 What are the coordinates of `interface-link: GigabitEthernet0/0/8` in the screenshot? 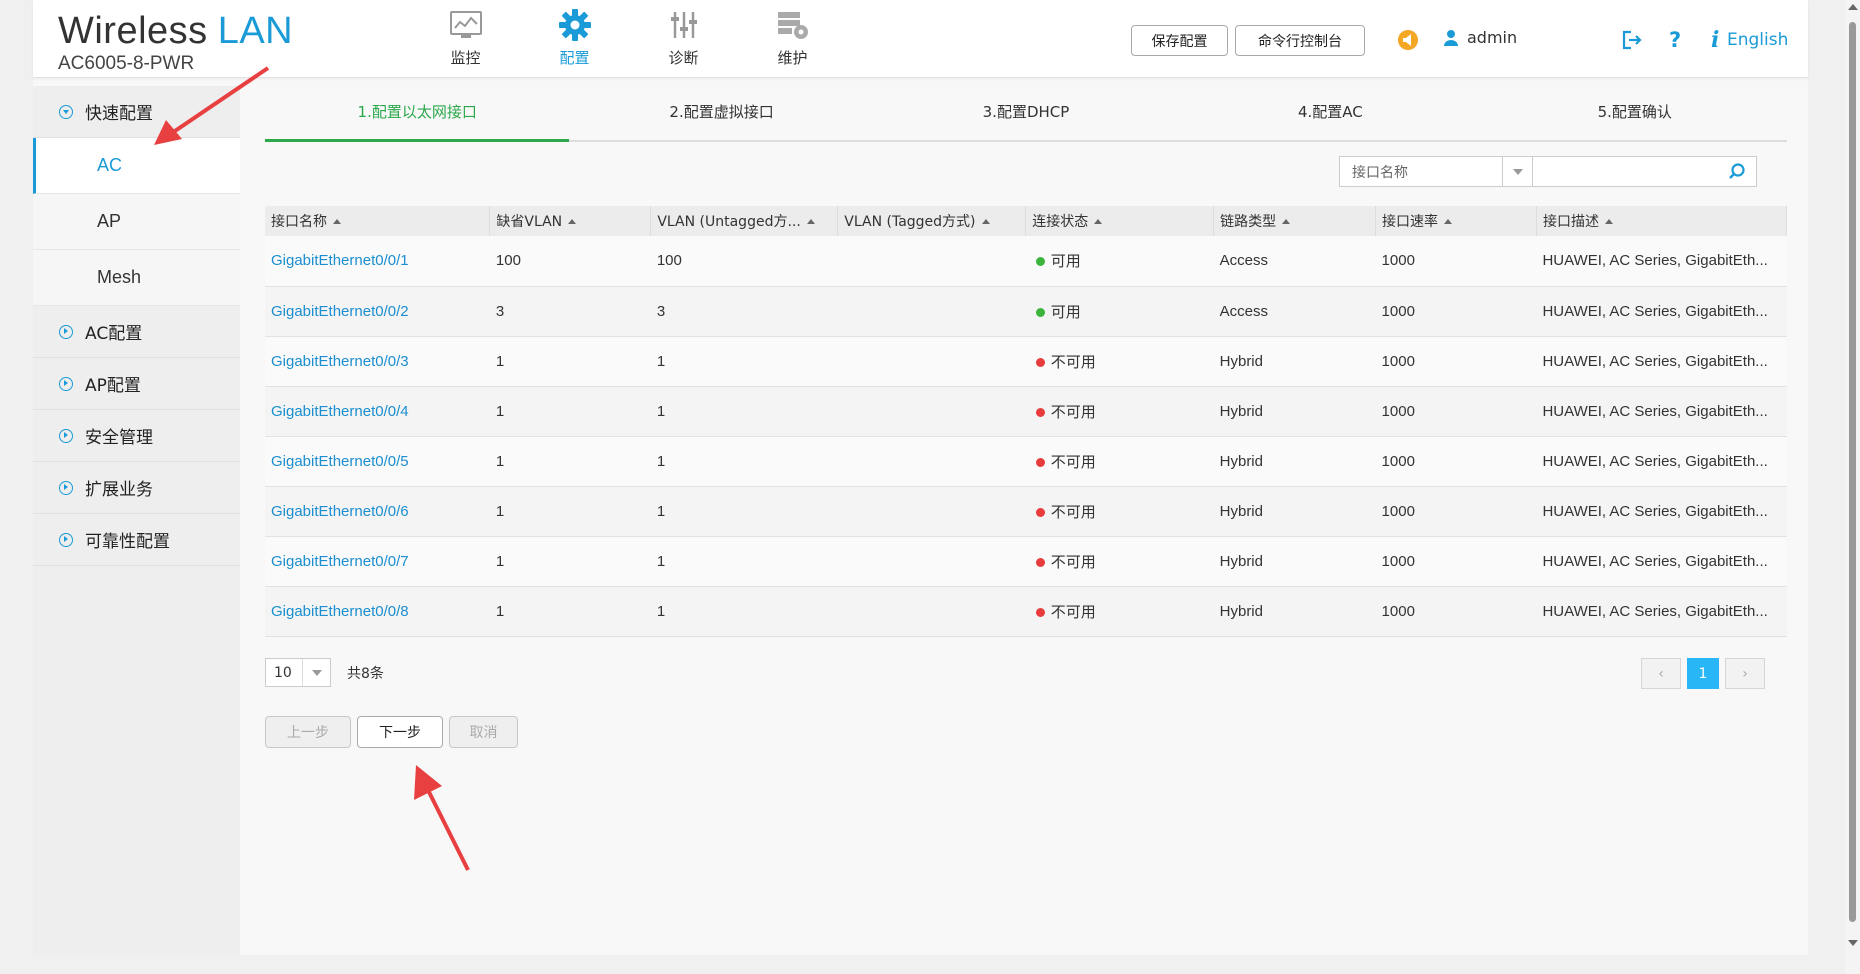 It's located at (340, 611).